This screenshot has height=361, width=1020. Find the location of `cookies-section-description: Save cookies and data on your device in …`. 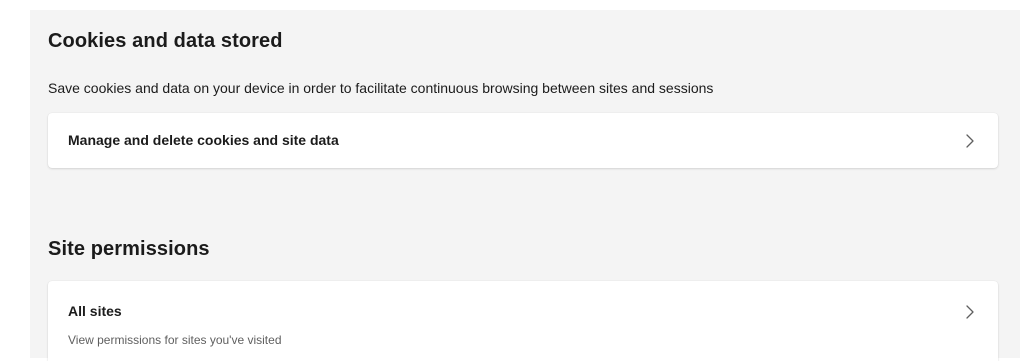

cookies-section-description: Save cookies and data on your device in … is located at coordinates (381, 88).